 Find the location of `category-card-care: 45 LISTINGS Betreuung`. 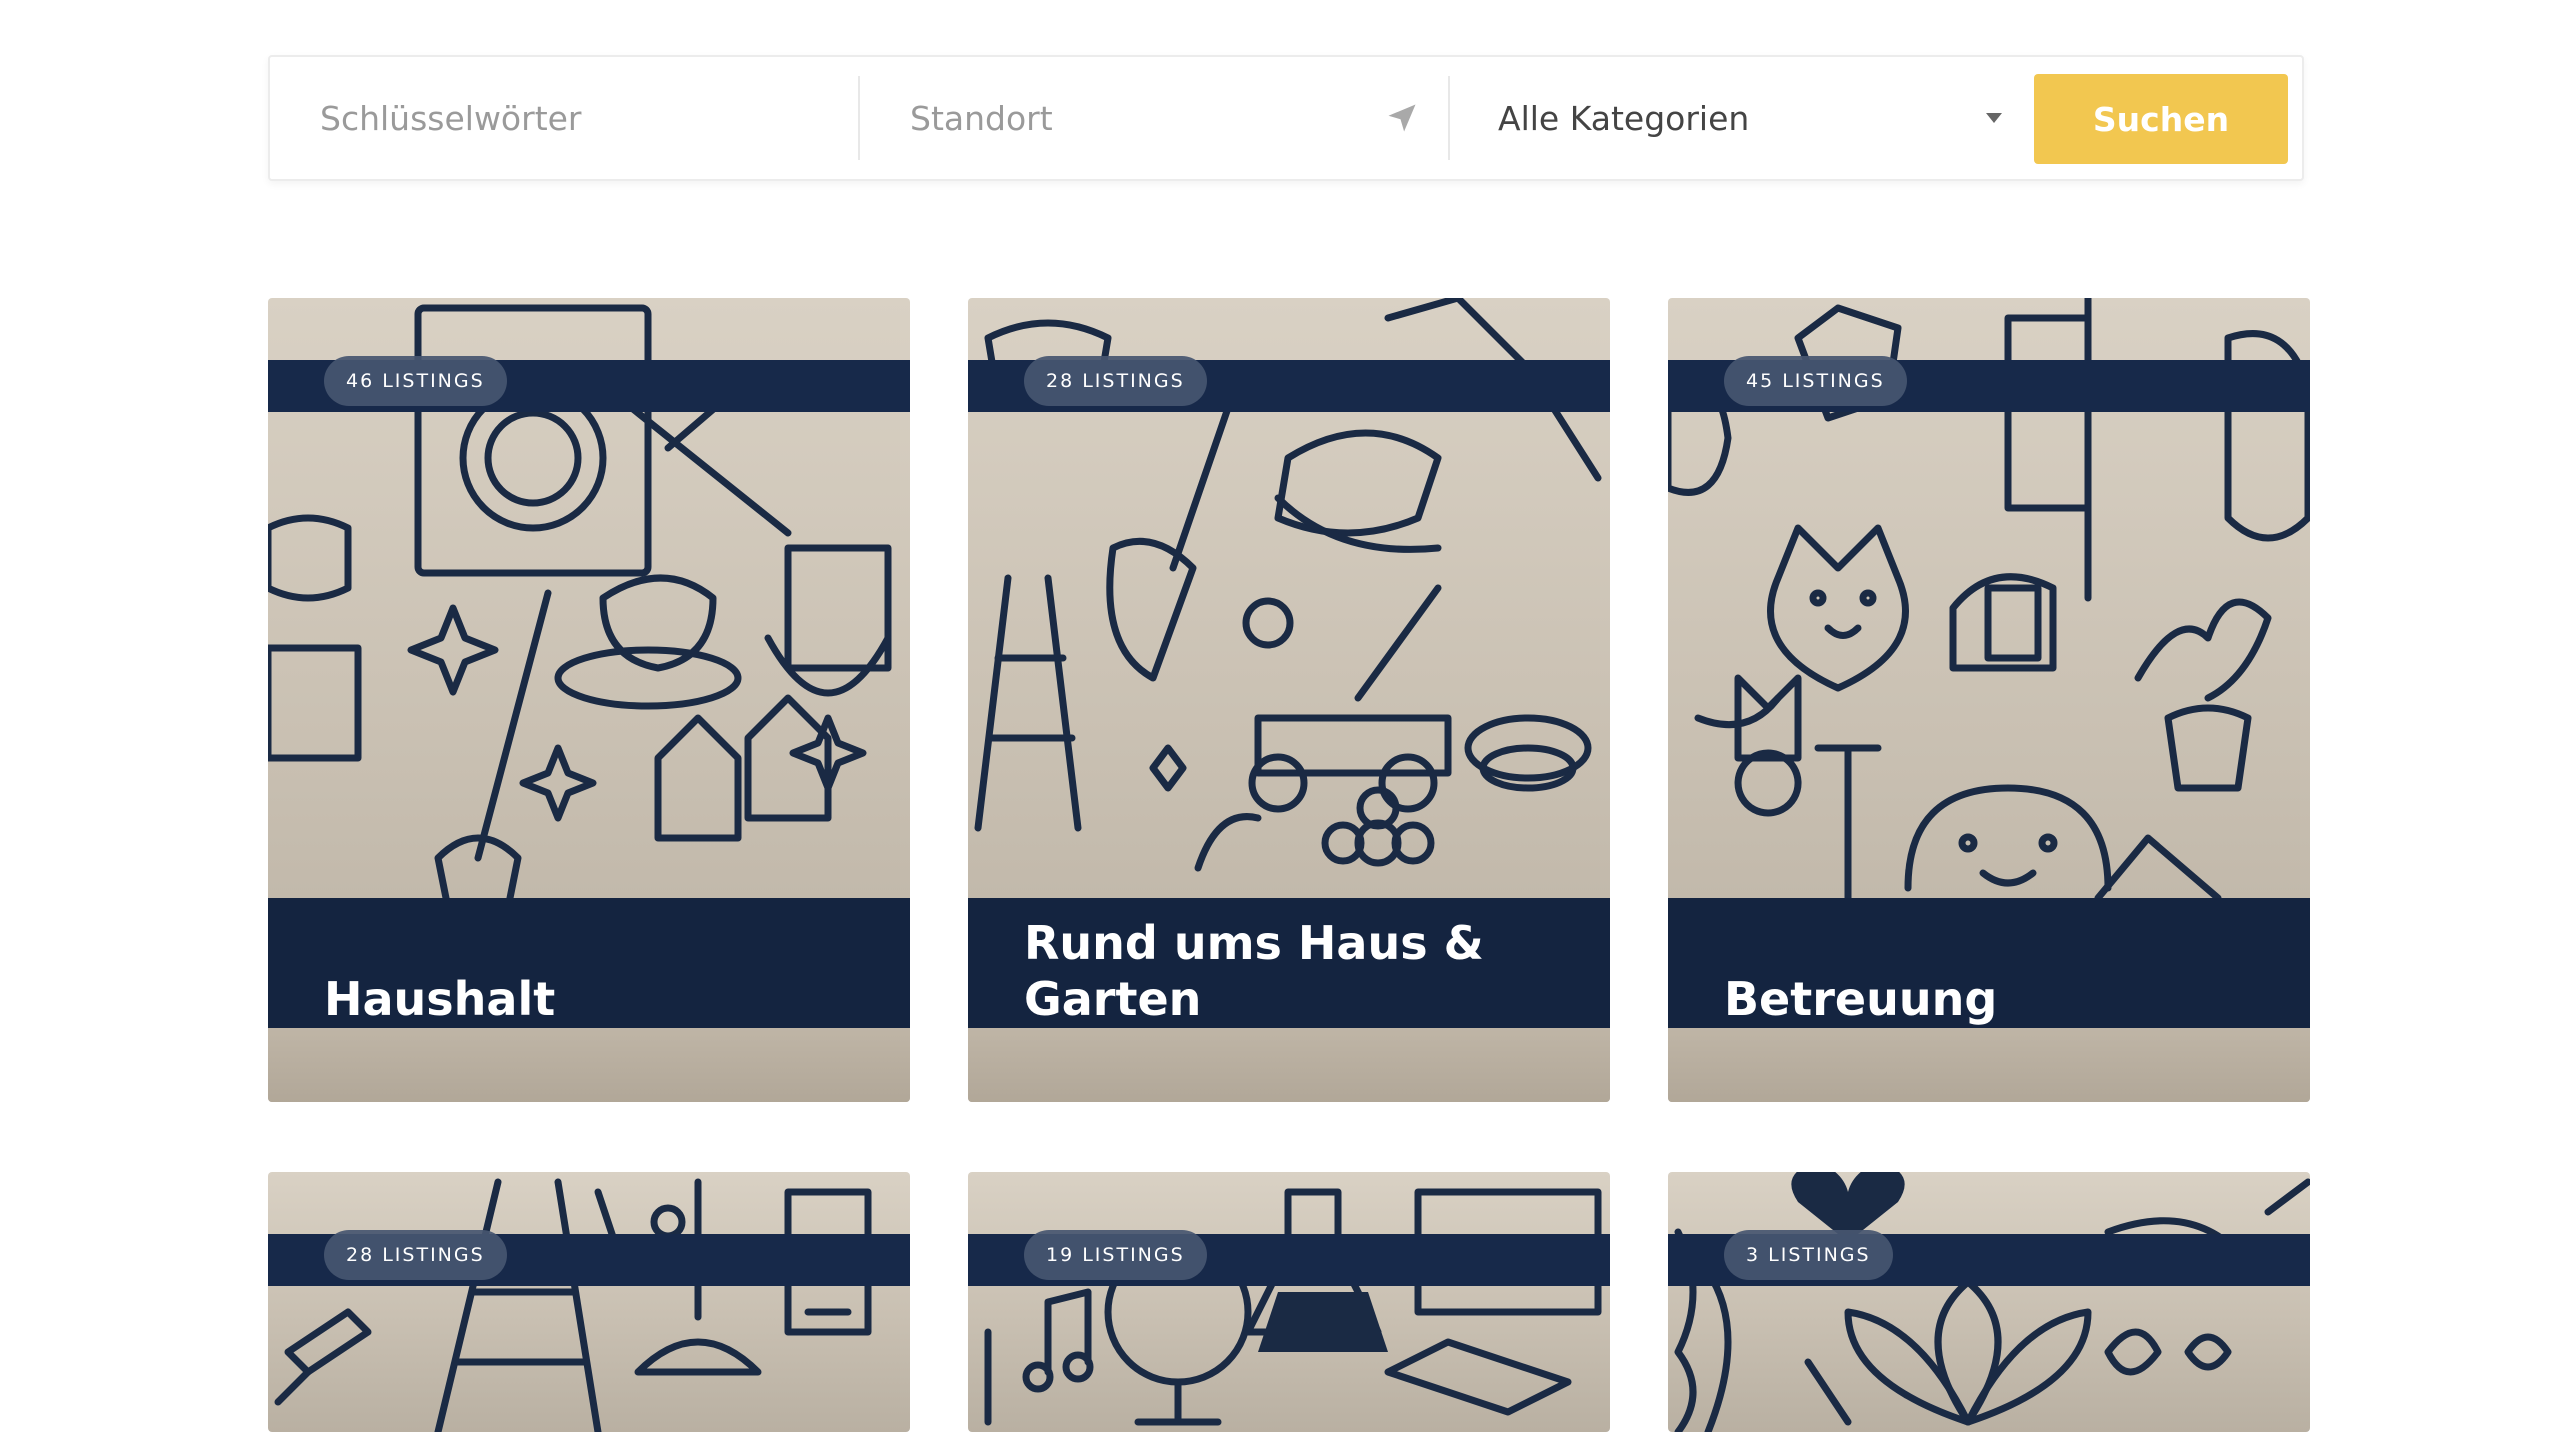

category-card-care: 45 LISTINGS Betreuung is located at coordinates (1989, 700).